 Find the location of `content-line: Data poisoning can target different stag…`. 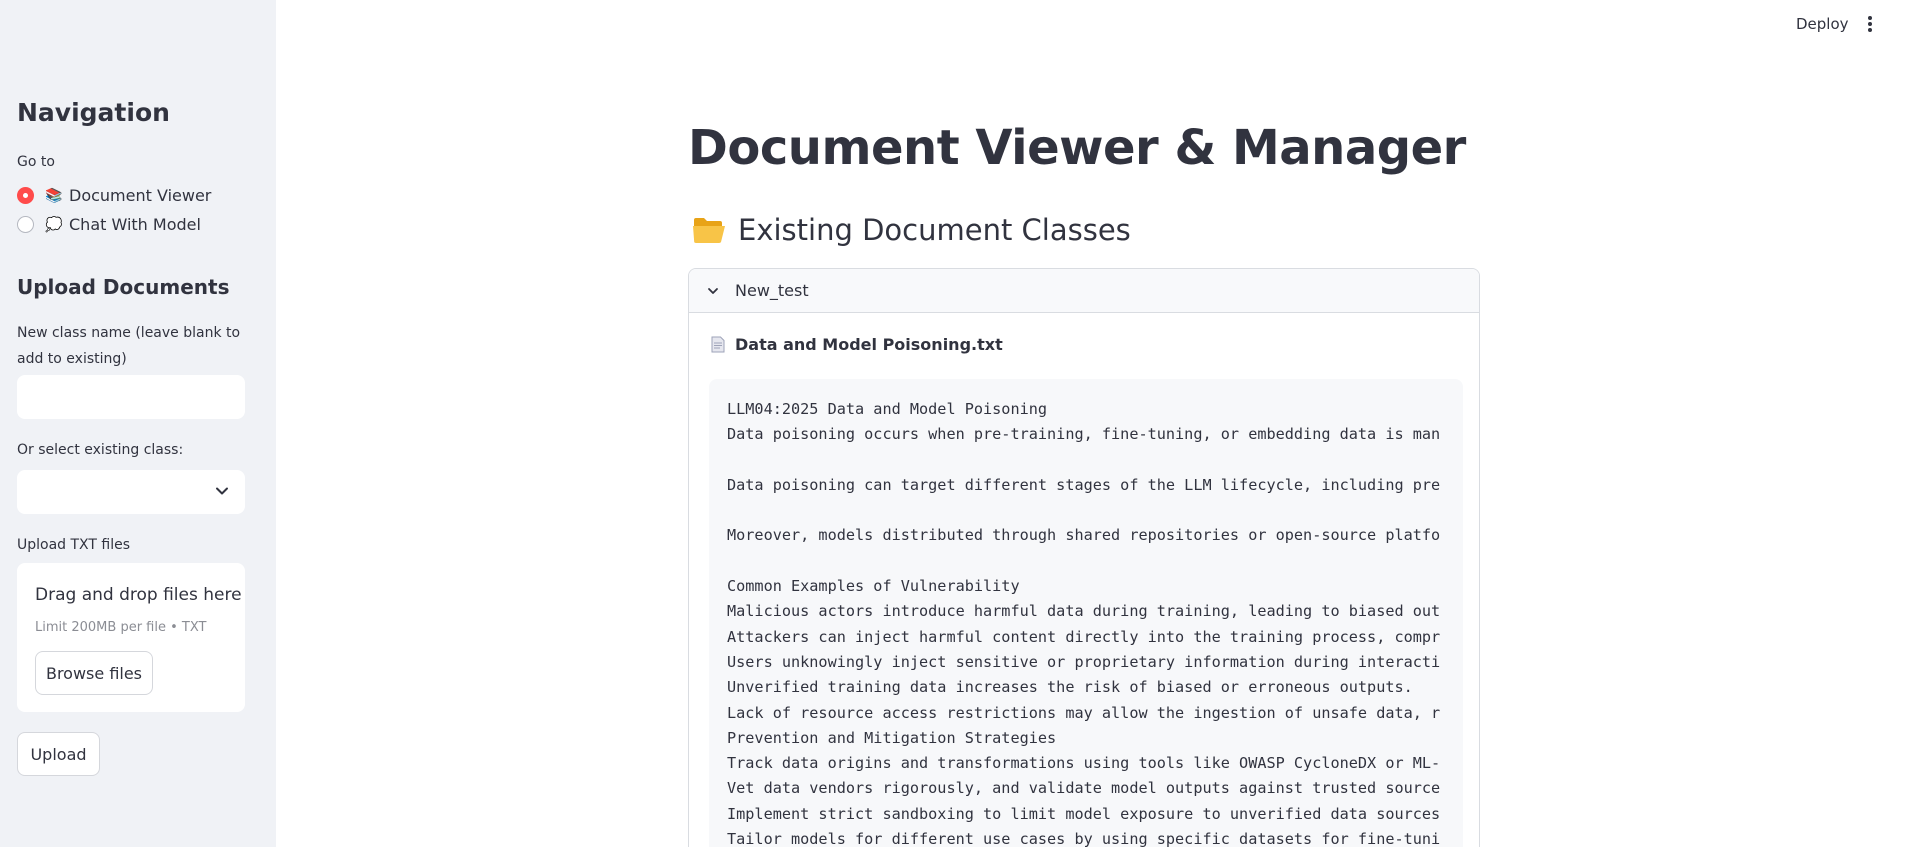

content-line: Data poisoning can target different stag… is located at coordinates (1084, 484).